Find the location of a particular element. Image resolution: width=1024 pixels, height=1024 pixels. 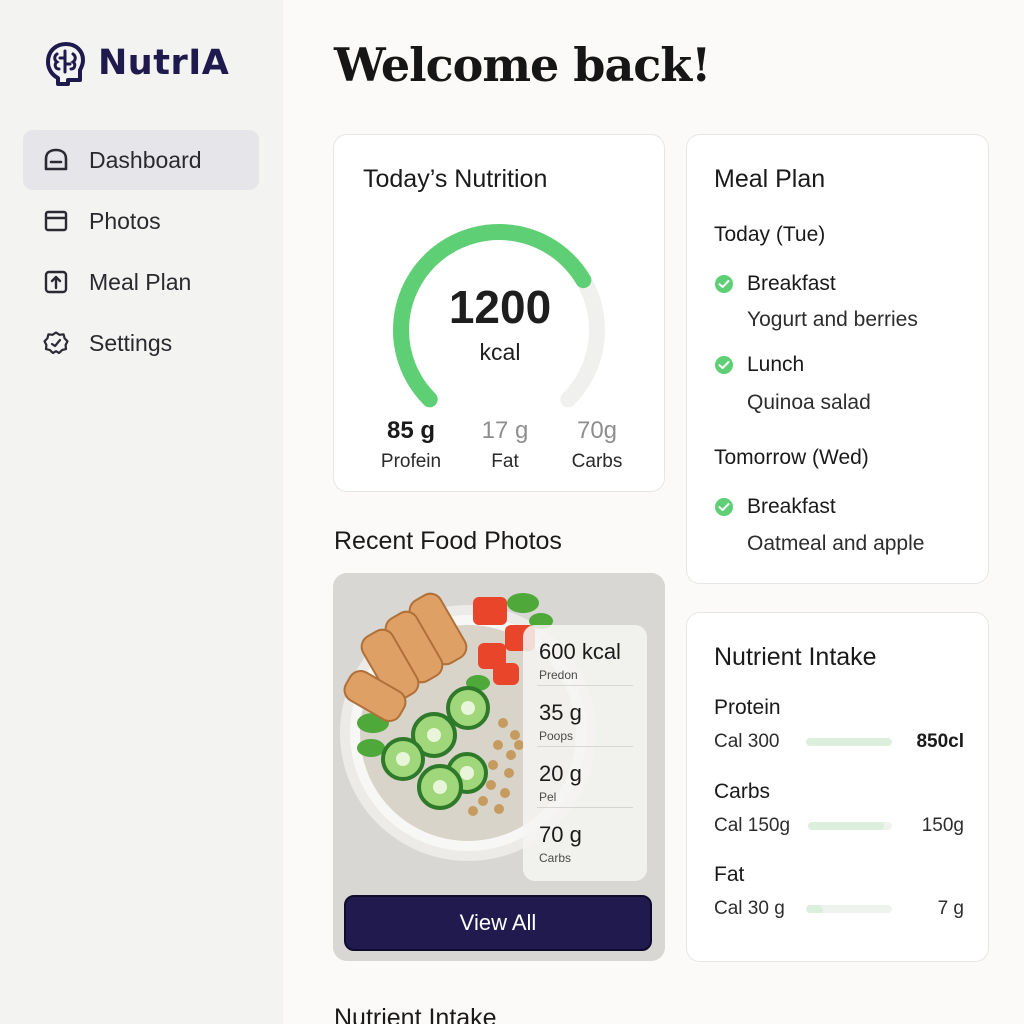

macro-carbs: 70g Carbs is located at coordinates (597, 445).